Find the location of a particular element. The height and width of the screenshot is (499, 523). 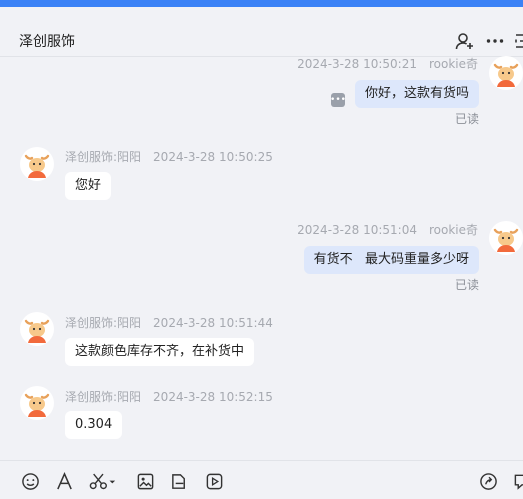

message-time: 2024-3-28 10:51:44 is located at coordinates (213, 323).